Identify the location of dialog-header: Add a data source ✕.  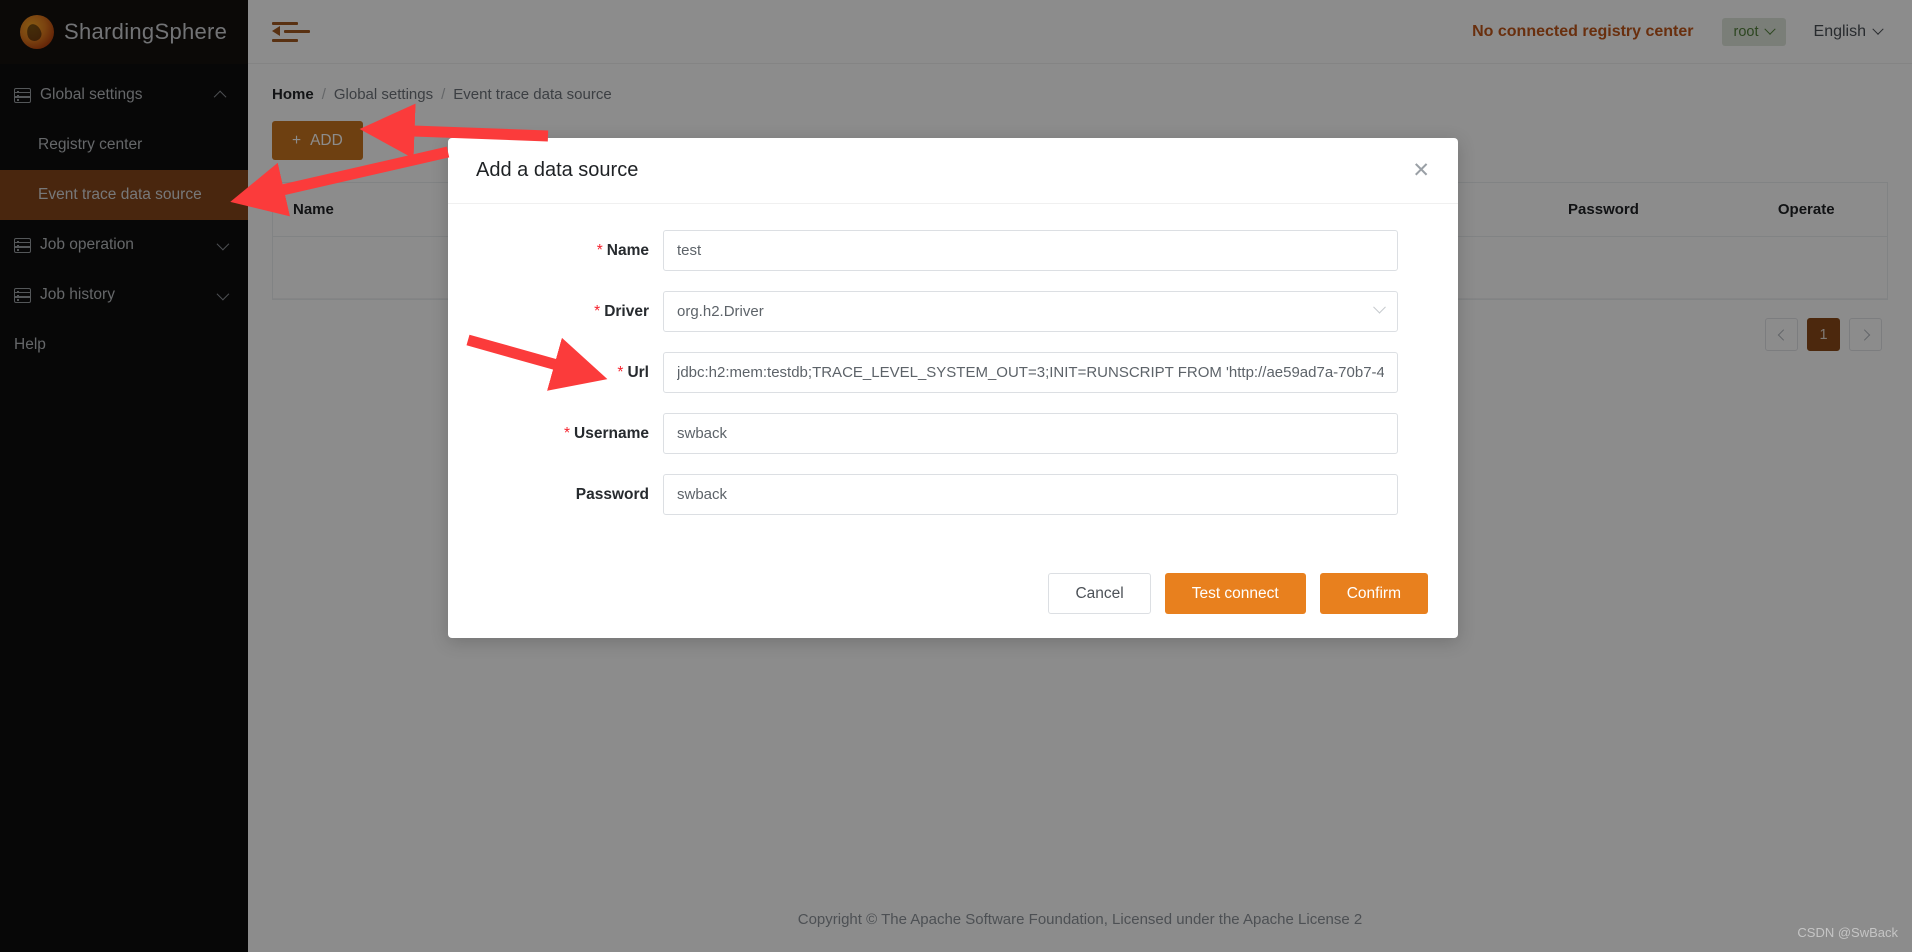
(953, 171).